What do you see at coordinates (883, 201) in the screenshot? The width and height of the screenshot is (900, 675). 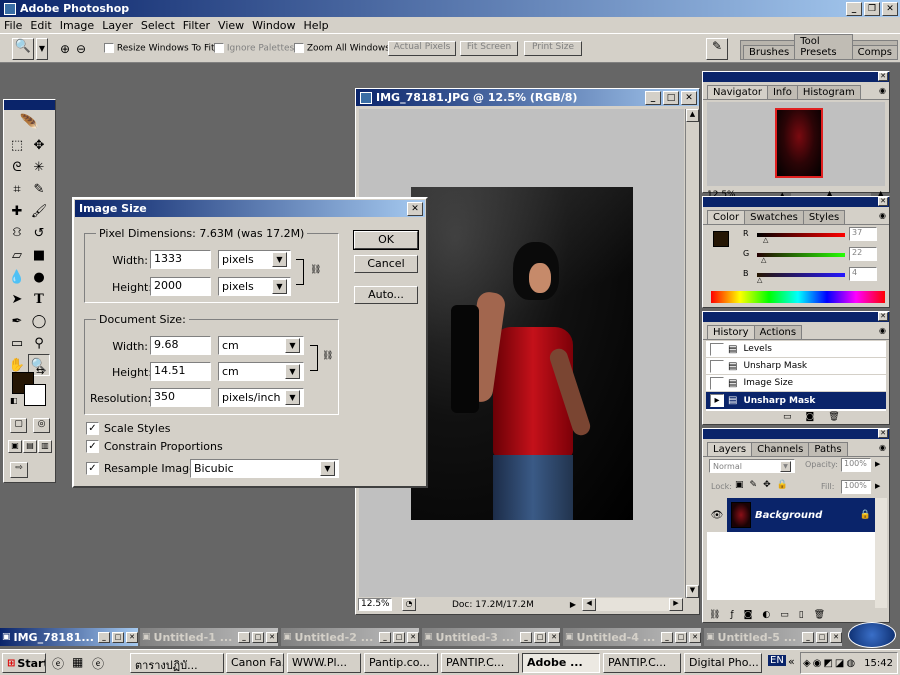 I see `color-close-button: ✕` at bounding box center [883, 201].